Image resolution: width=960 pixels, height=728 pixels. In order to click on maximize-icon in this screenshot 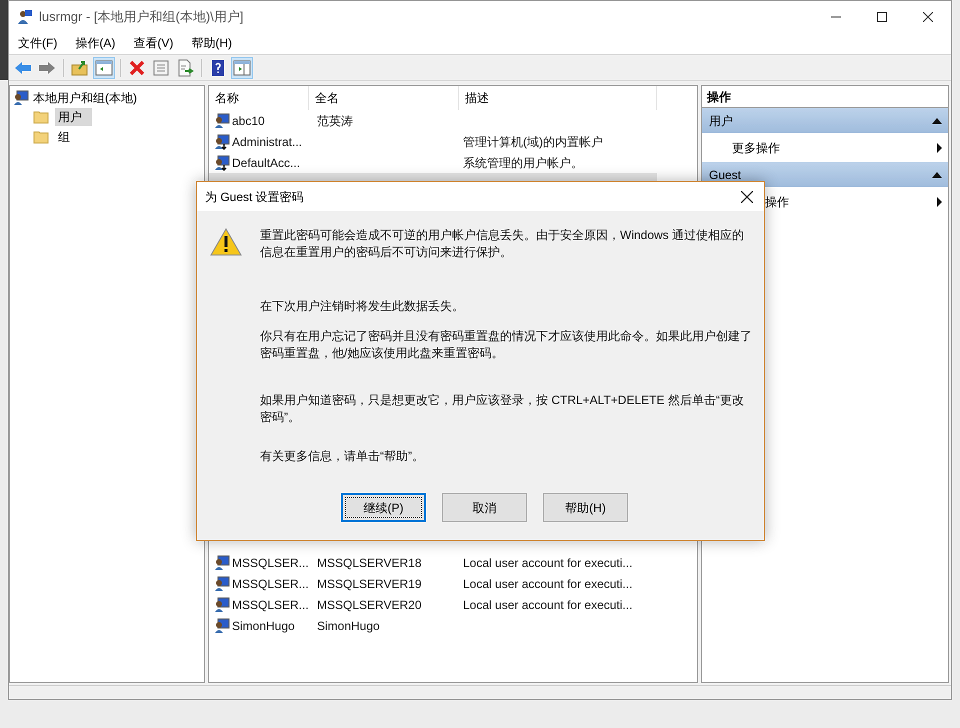, I will do `click(882, 17)`.